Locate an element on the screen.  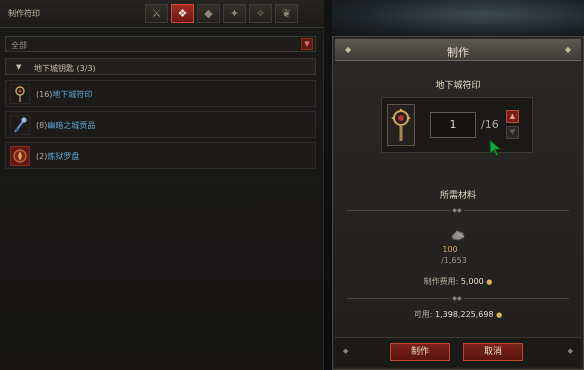
tab-incense: ✧ is located at coordinates (260, 13).